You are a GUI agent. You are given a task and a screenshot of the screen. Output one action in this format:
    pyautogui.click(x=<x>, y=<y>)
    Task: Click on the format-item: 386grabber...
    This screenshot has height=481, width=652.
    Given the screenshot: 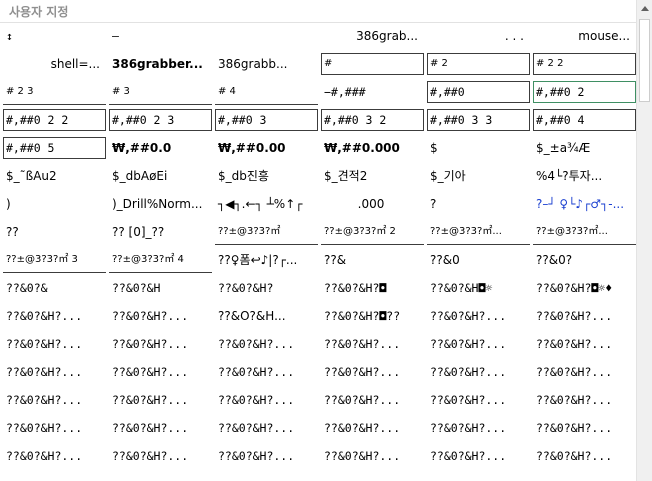 What is the action you would take?
    pyautogui.click(x=159, y=64)
    